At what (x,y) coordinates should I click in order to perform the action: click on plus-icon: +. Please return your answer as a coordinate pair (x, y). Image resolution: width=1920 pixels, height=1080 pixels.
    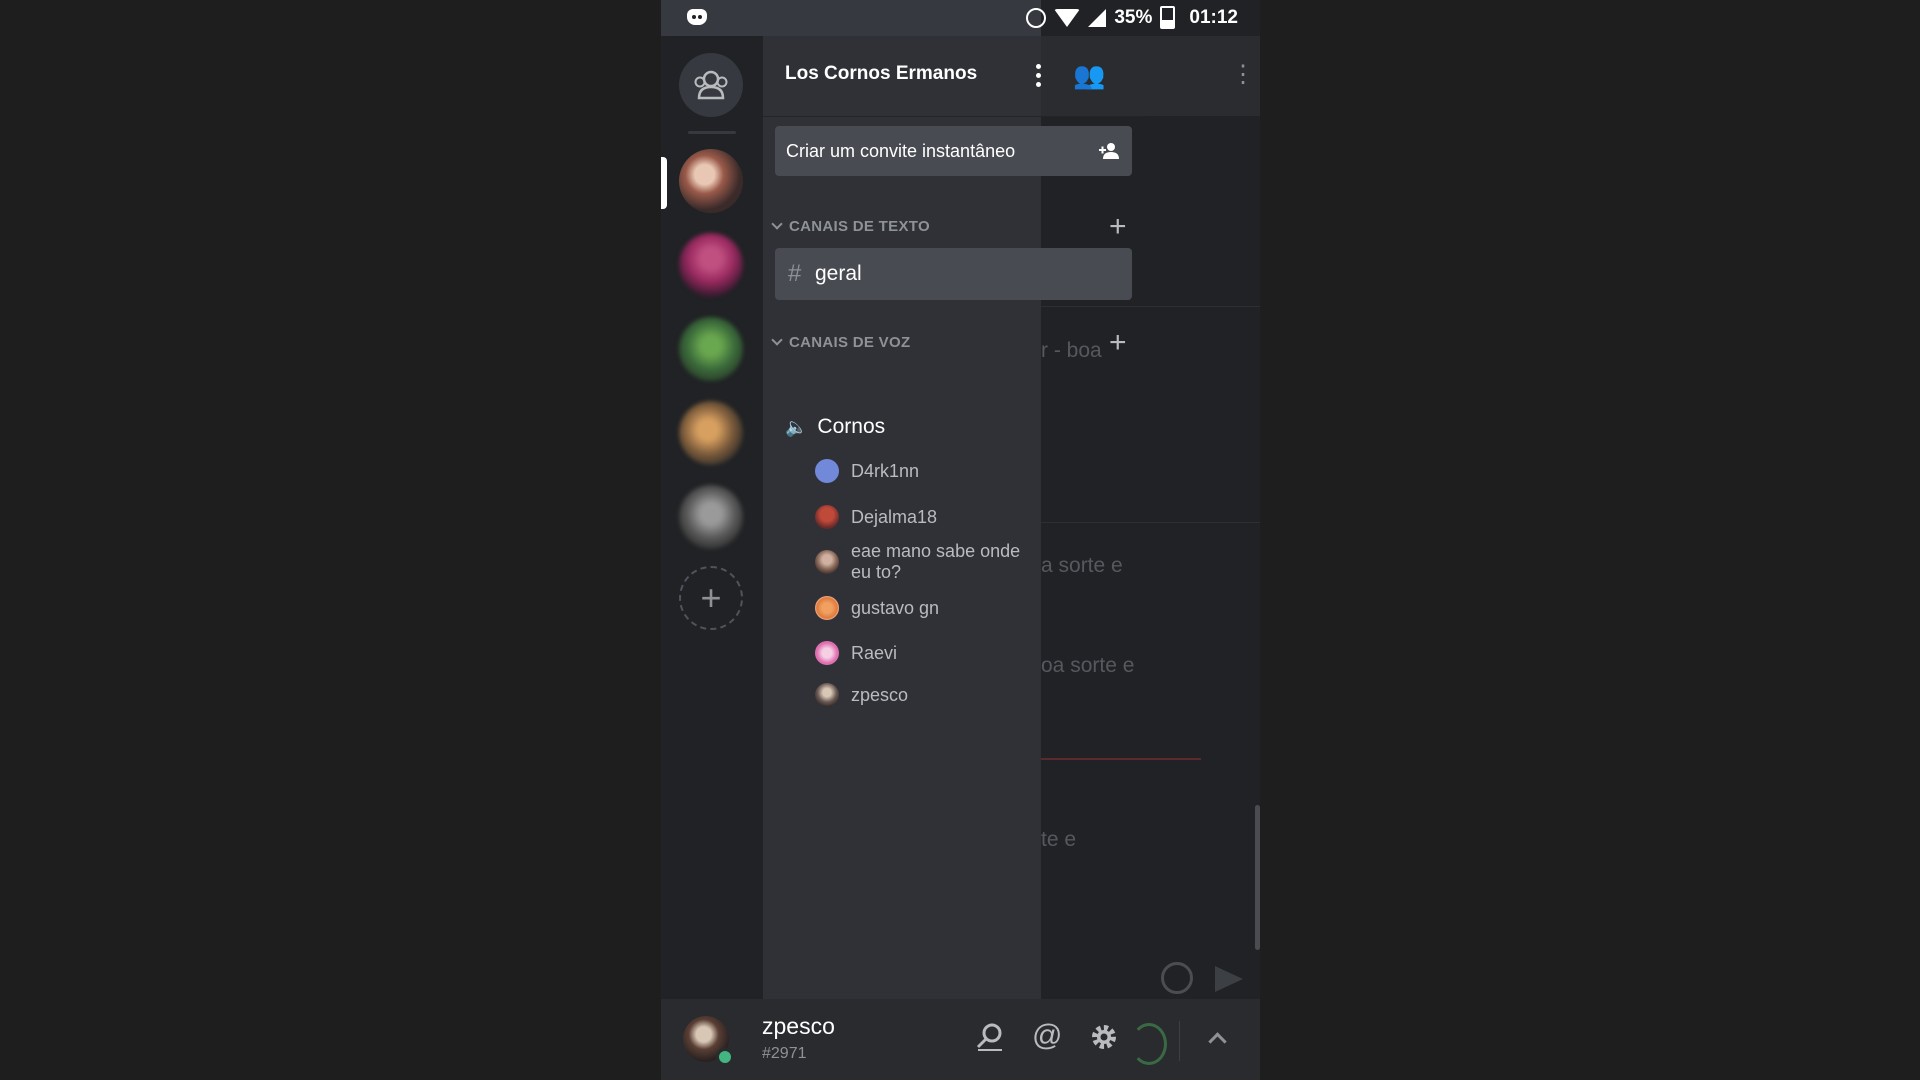
    Looking at the image, I should click on (711, 597).